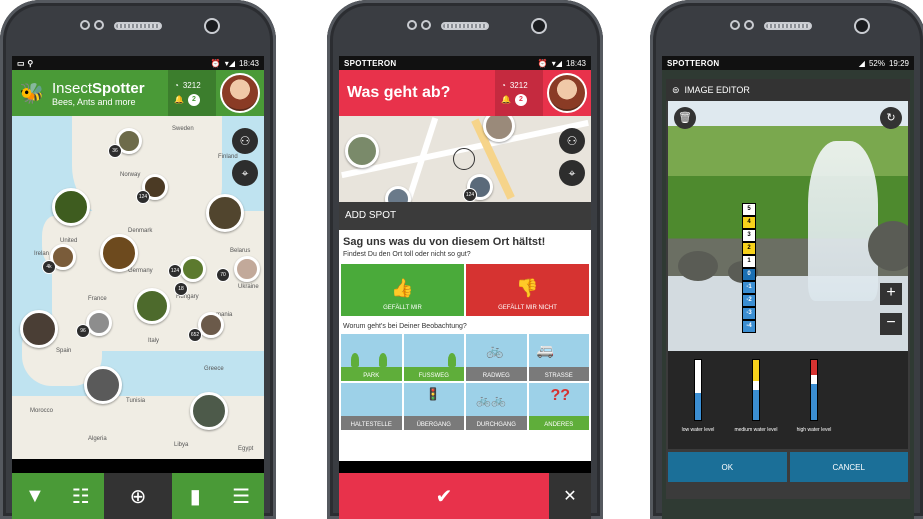  What do you see at coordinates (698, 430) in the screenshot?
I see `preset-label: low water level` at bounding box center [698, 430].